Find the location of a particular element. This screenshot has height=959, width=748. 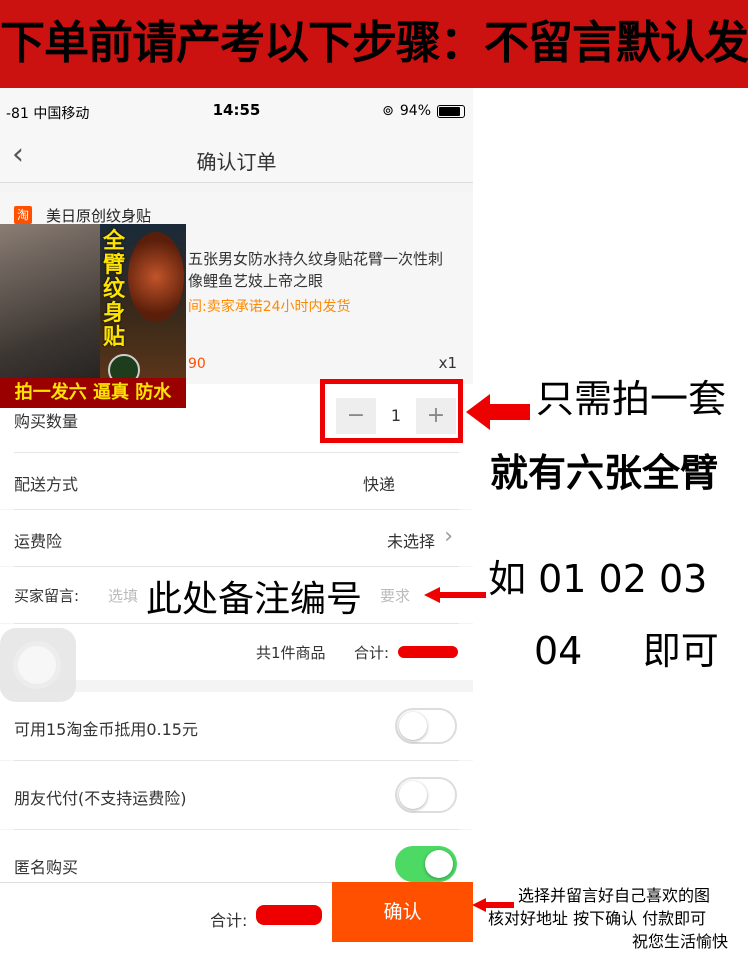

quantity-label: 购买数量 is located at coordinates (46, 421).